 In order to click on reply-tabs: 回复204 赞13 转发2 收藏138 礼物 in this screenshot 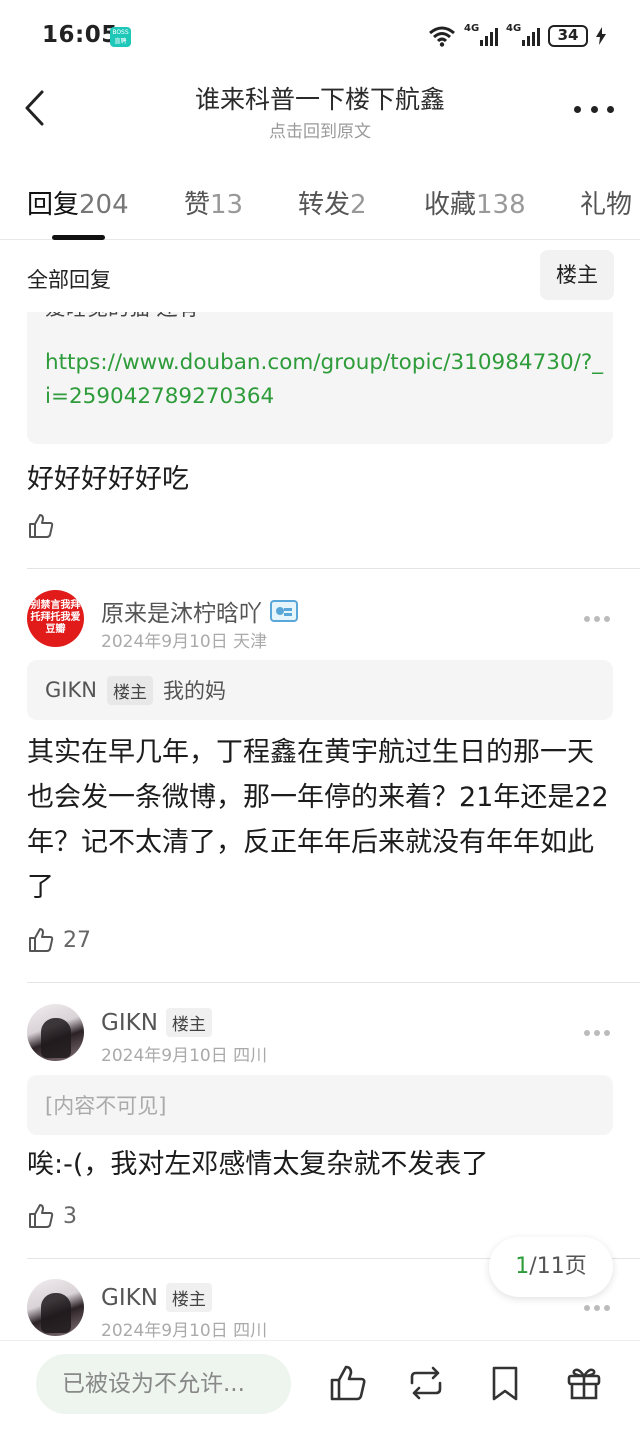, I will do `click(320, 205)`.